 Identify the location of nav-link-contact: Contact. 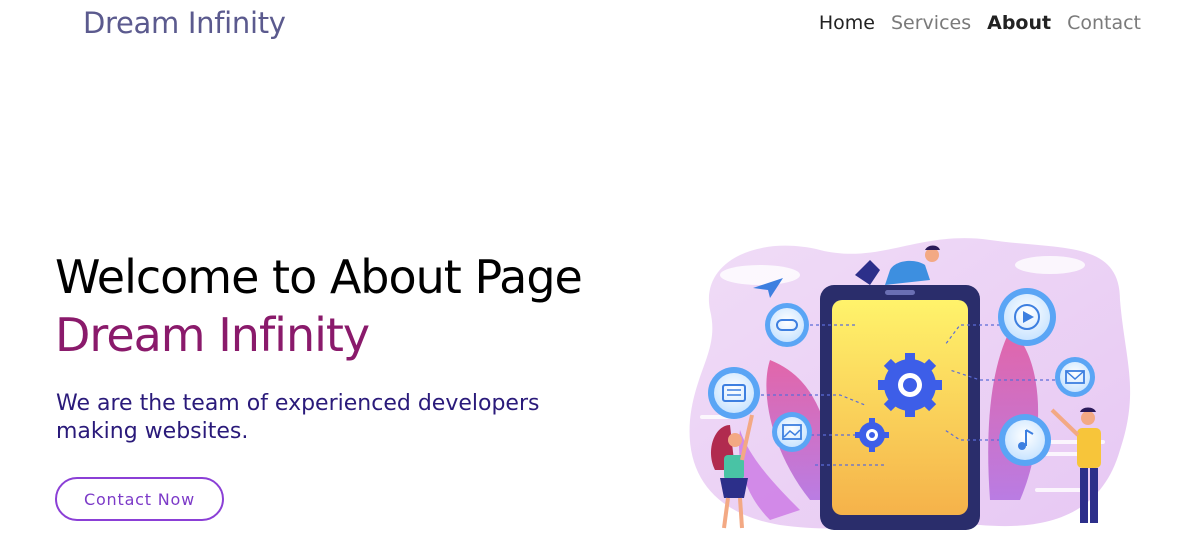
(1104, 23).